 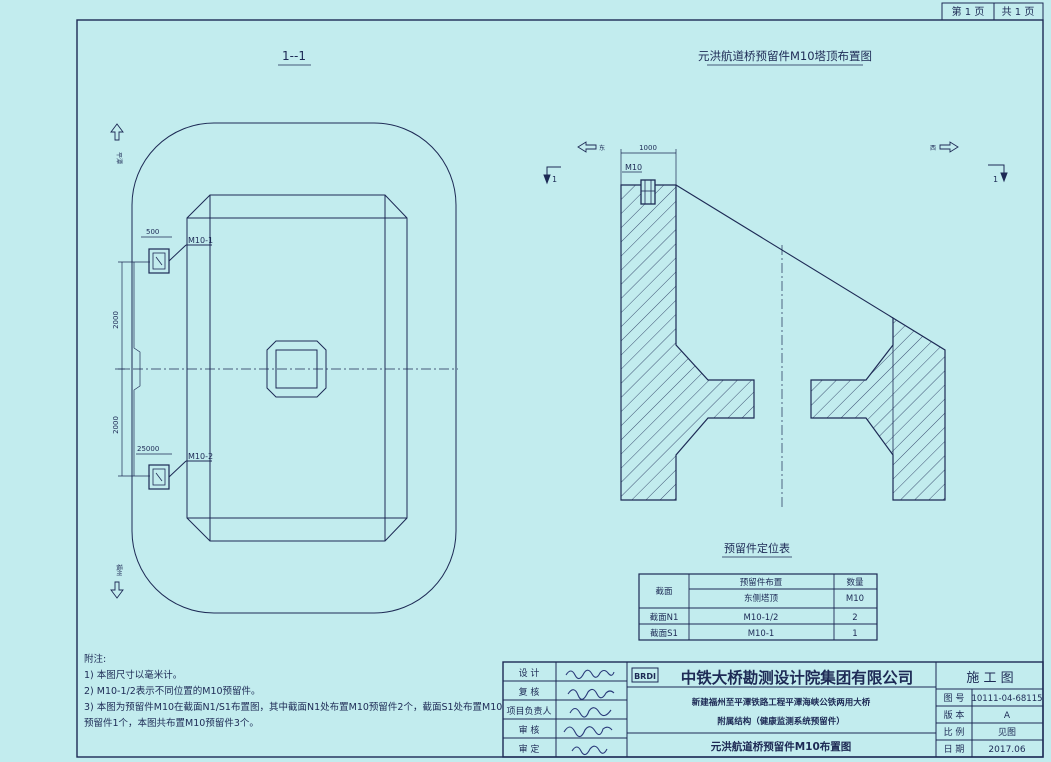 What do you see at coordinates (855, 599) in the screenshot?
I see `table-sub-code: M10` at bounding box center [855, 599].